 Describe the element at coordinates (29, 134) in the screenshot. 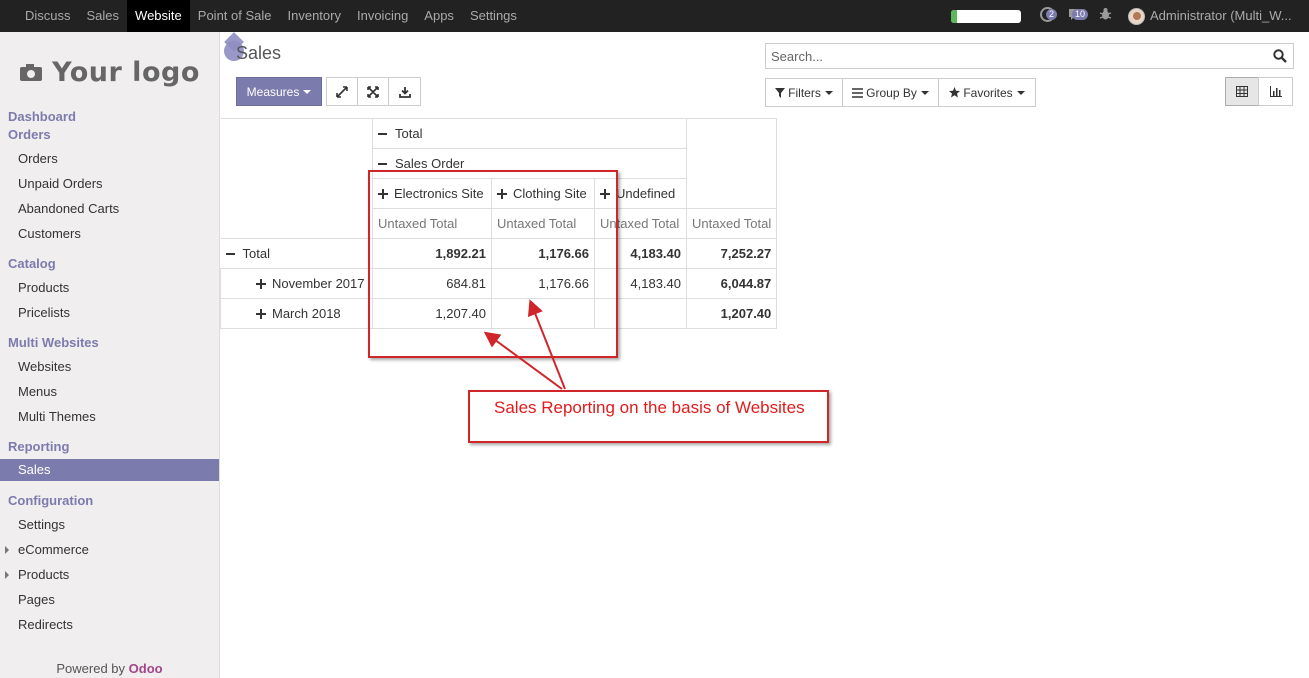

I see `sidebar-section-orders: Orders` at that location.